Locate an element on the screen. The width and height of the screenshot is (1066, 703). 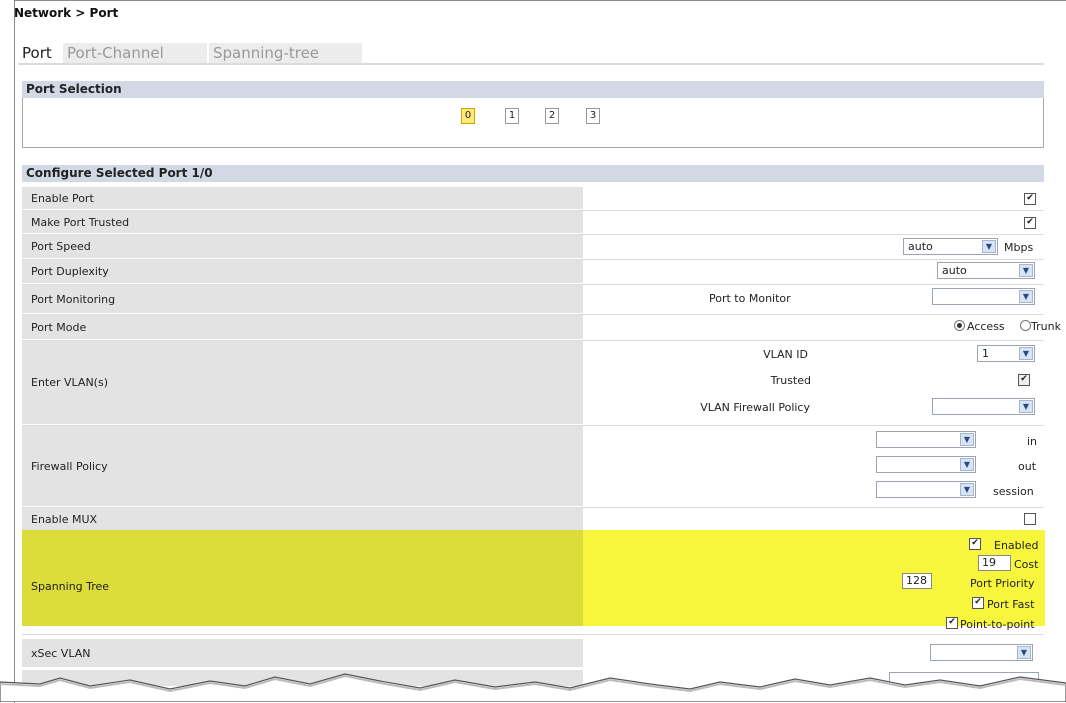
vlan-firewall-policy-select: ▼ is located at coordinates (983, 406).